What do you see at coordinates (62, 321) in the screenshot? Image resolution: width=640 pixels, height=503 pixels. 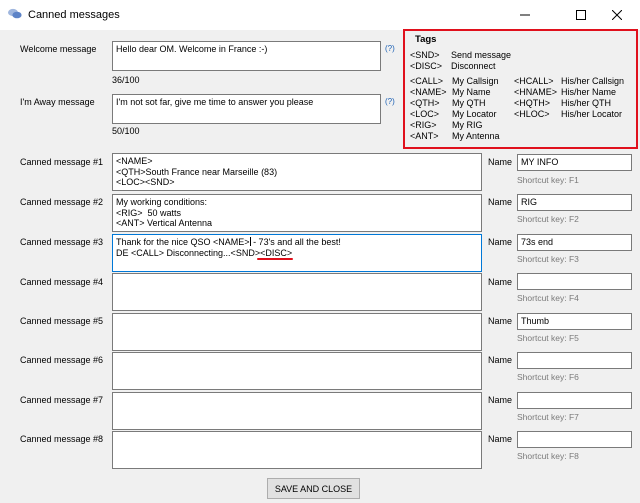 I see `canned-message-5-label: Canned message #5` at bounding box center [62, 321].